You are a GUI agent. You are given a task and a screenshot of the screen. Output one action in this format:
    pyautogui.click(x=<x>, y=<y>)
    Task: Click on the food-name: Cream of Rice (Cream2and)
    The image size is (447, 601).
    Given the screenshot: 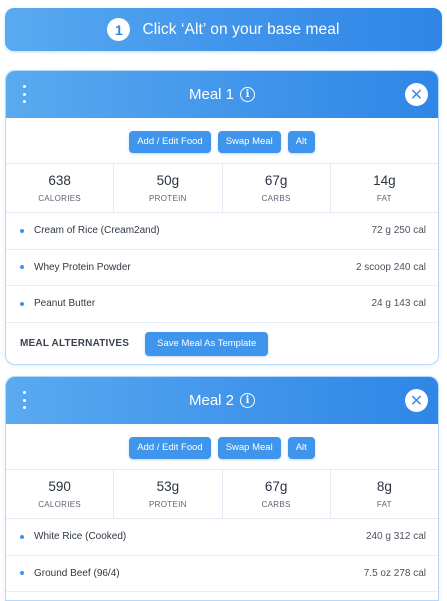 What is the action you would take?
    pyautogui.click(x=97, y=231)
    